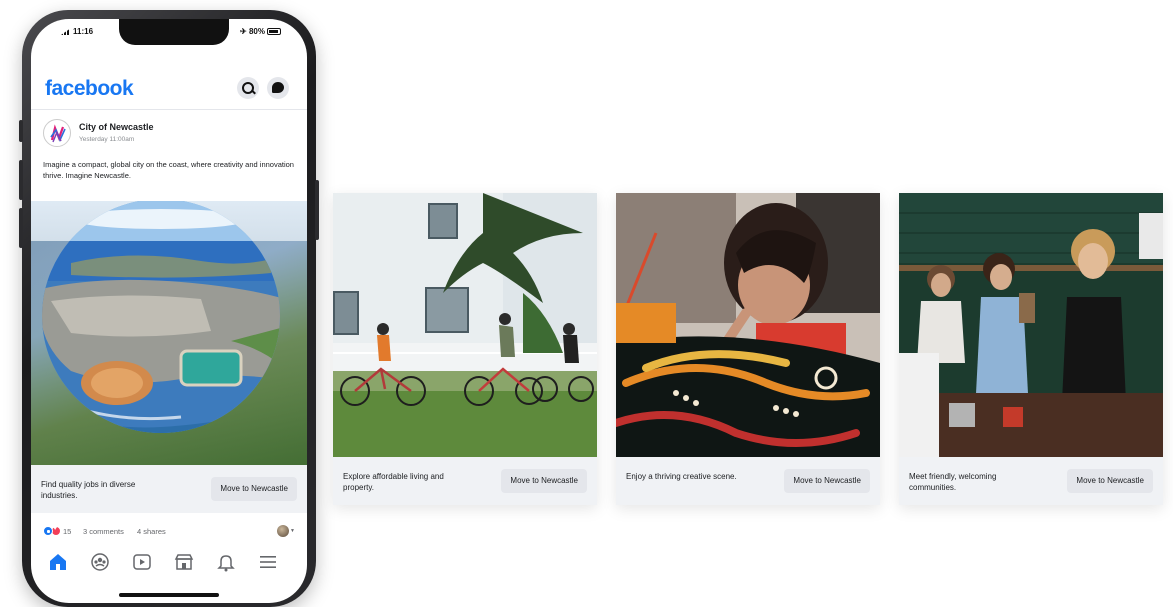  Describe the element at coordinates (21, 228) in the screenshot. I see `phone-volume-down` at that location.